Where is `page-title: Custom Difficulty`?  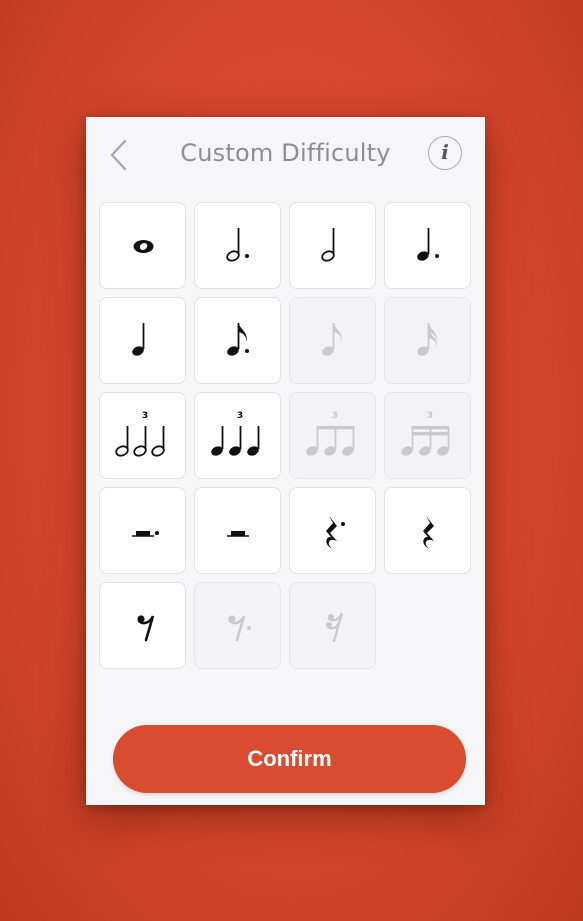
page-title: Custom Difficulty is located at coordinates (285, 153).